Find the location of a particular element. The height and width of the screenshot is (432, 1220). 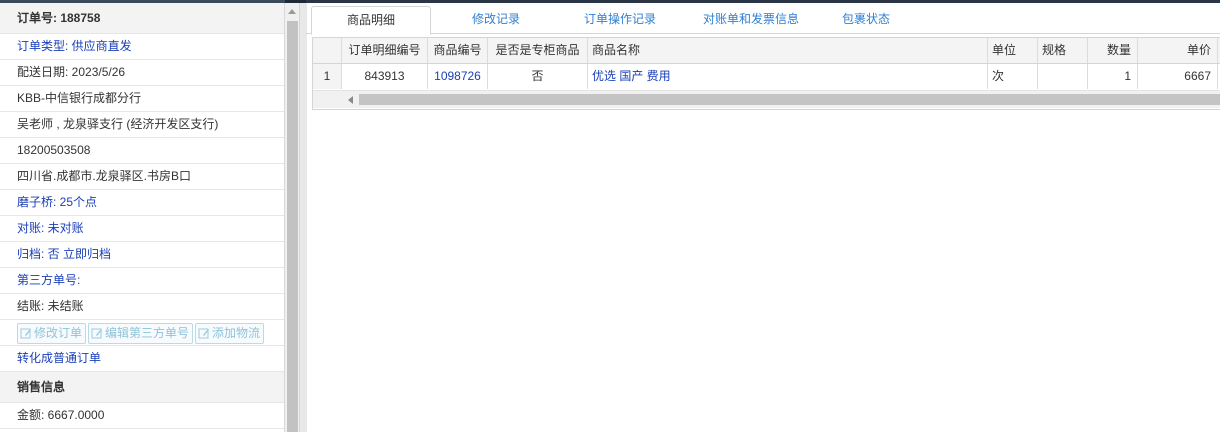

detail-tabs: 商品明细 修改记录 订单操作记录 对账单和发票信息 包裹状态 is located at coordinates (763, 19).